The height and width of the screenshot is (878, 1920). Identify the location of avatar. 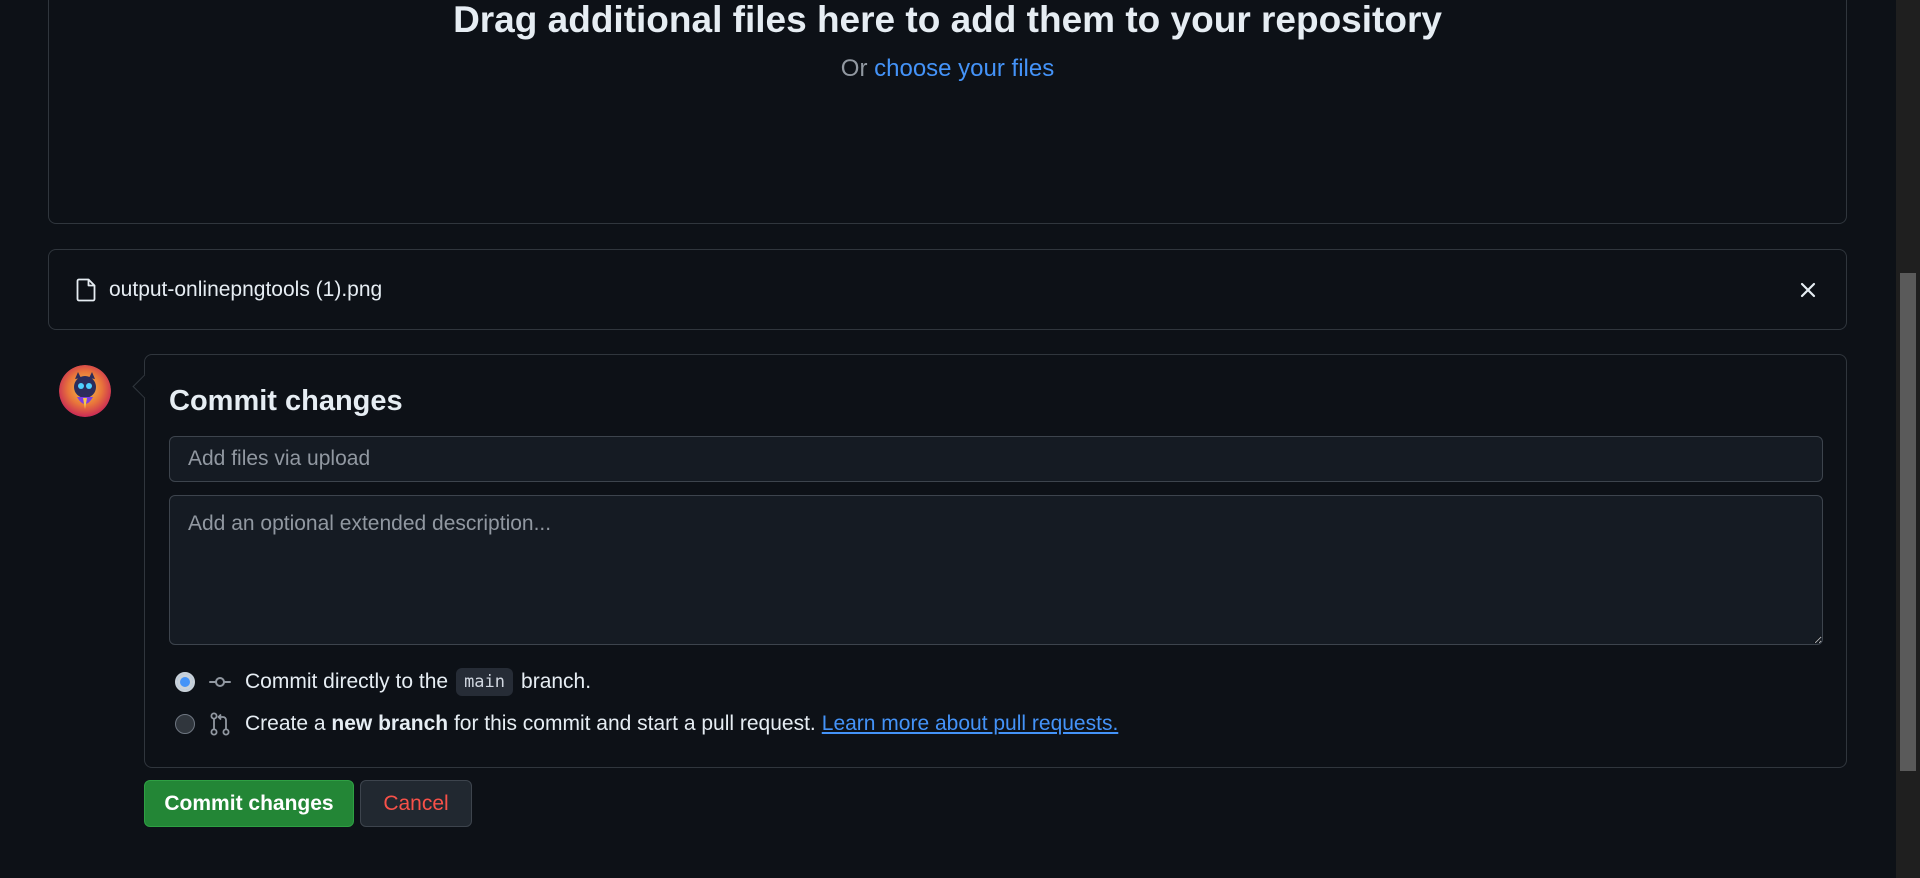
(85, 391).